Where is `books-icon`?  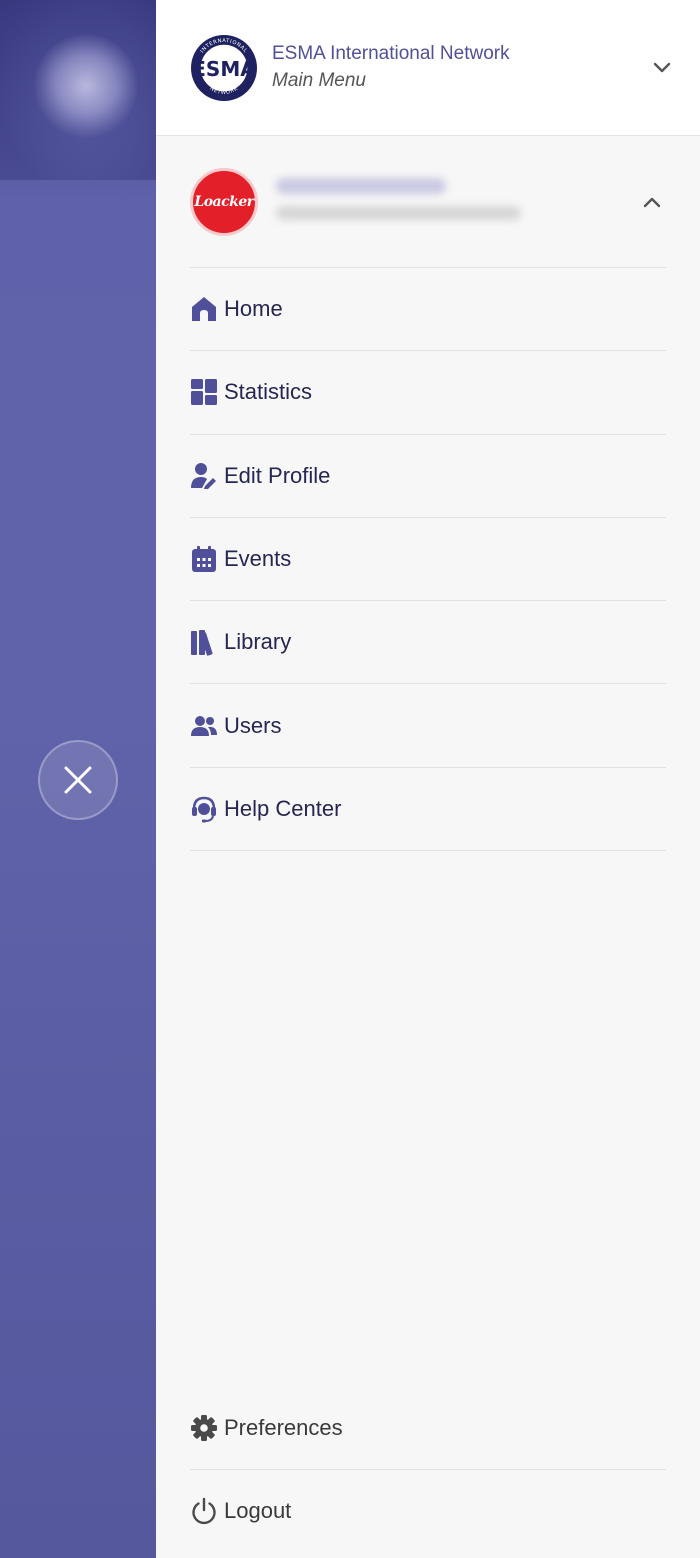 books-icon is located at coordinates (204, 642).